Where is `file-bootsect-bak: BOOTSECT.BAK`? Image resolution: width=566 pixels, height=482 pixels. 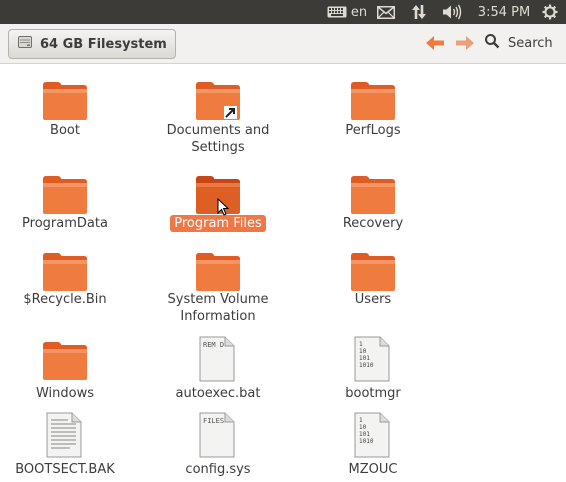
file-bootsect-bak: BOOTSECT.BAK is located at coordinates (65, 447).